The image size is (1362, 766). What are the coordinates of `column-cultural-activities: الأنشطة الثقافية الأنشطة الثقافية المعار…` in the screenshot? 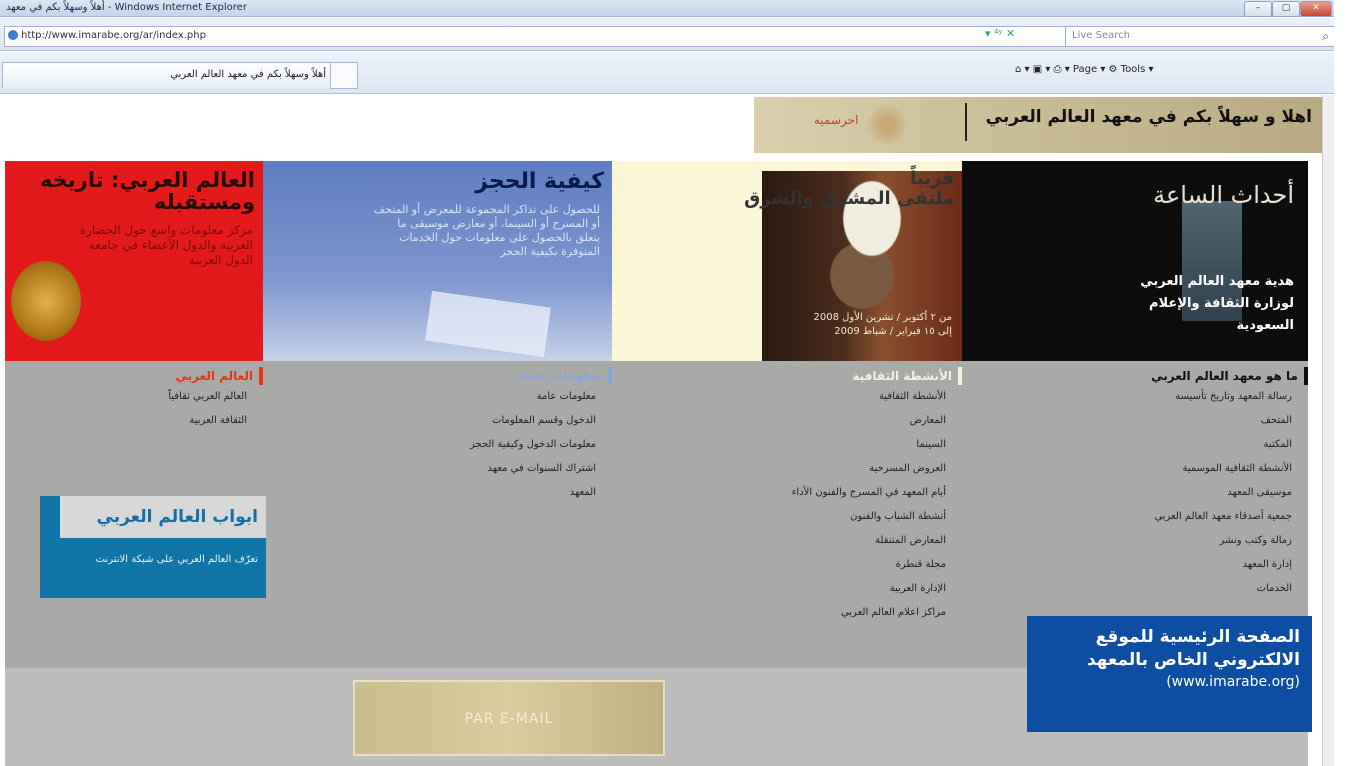 It's located at (787, 496).